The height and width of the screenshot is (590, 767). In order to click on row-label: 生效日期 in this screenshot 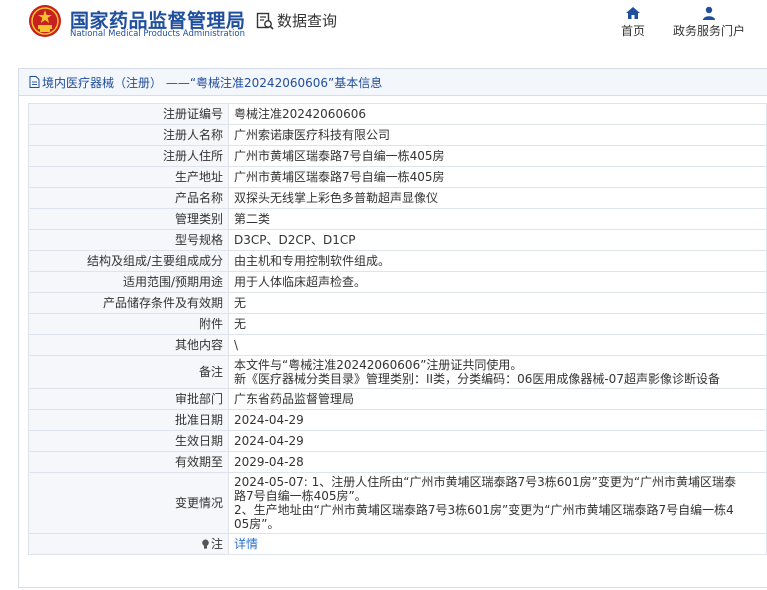, I will do `click(128, 441)`.